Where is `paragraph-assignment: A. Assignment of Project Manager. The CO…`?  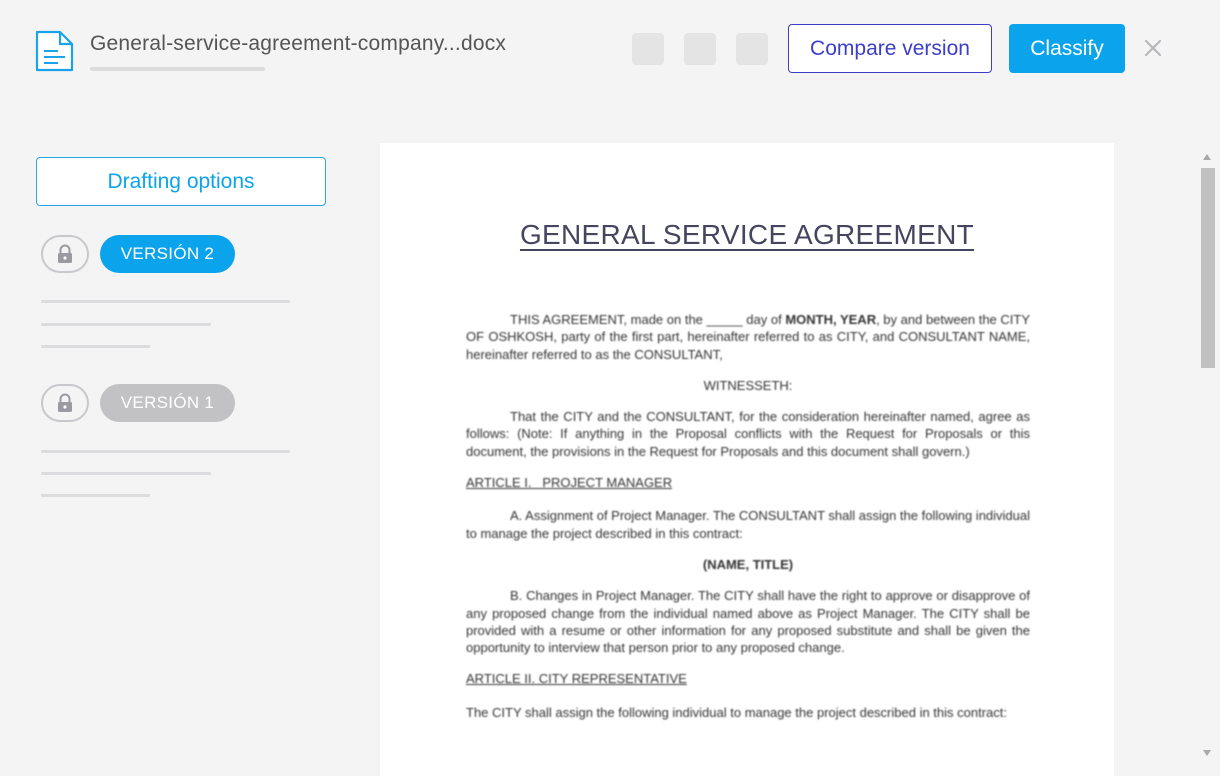
paragraph-assignment: A. Assignment of Project Manager. The CO… is located at coordinates (748, 524).